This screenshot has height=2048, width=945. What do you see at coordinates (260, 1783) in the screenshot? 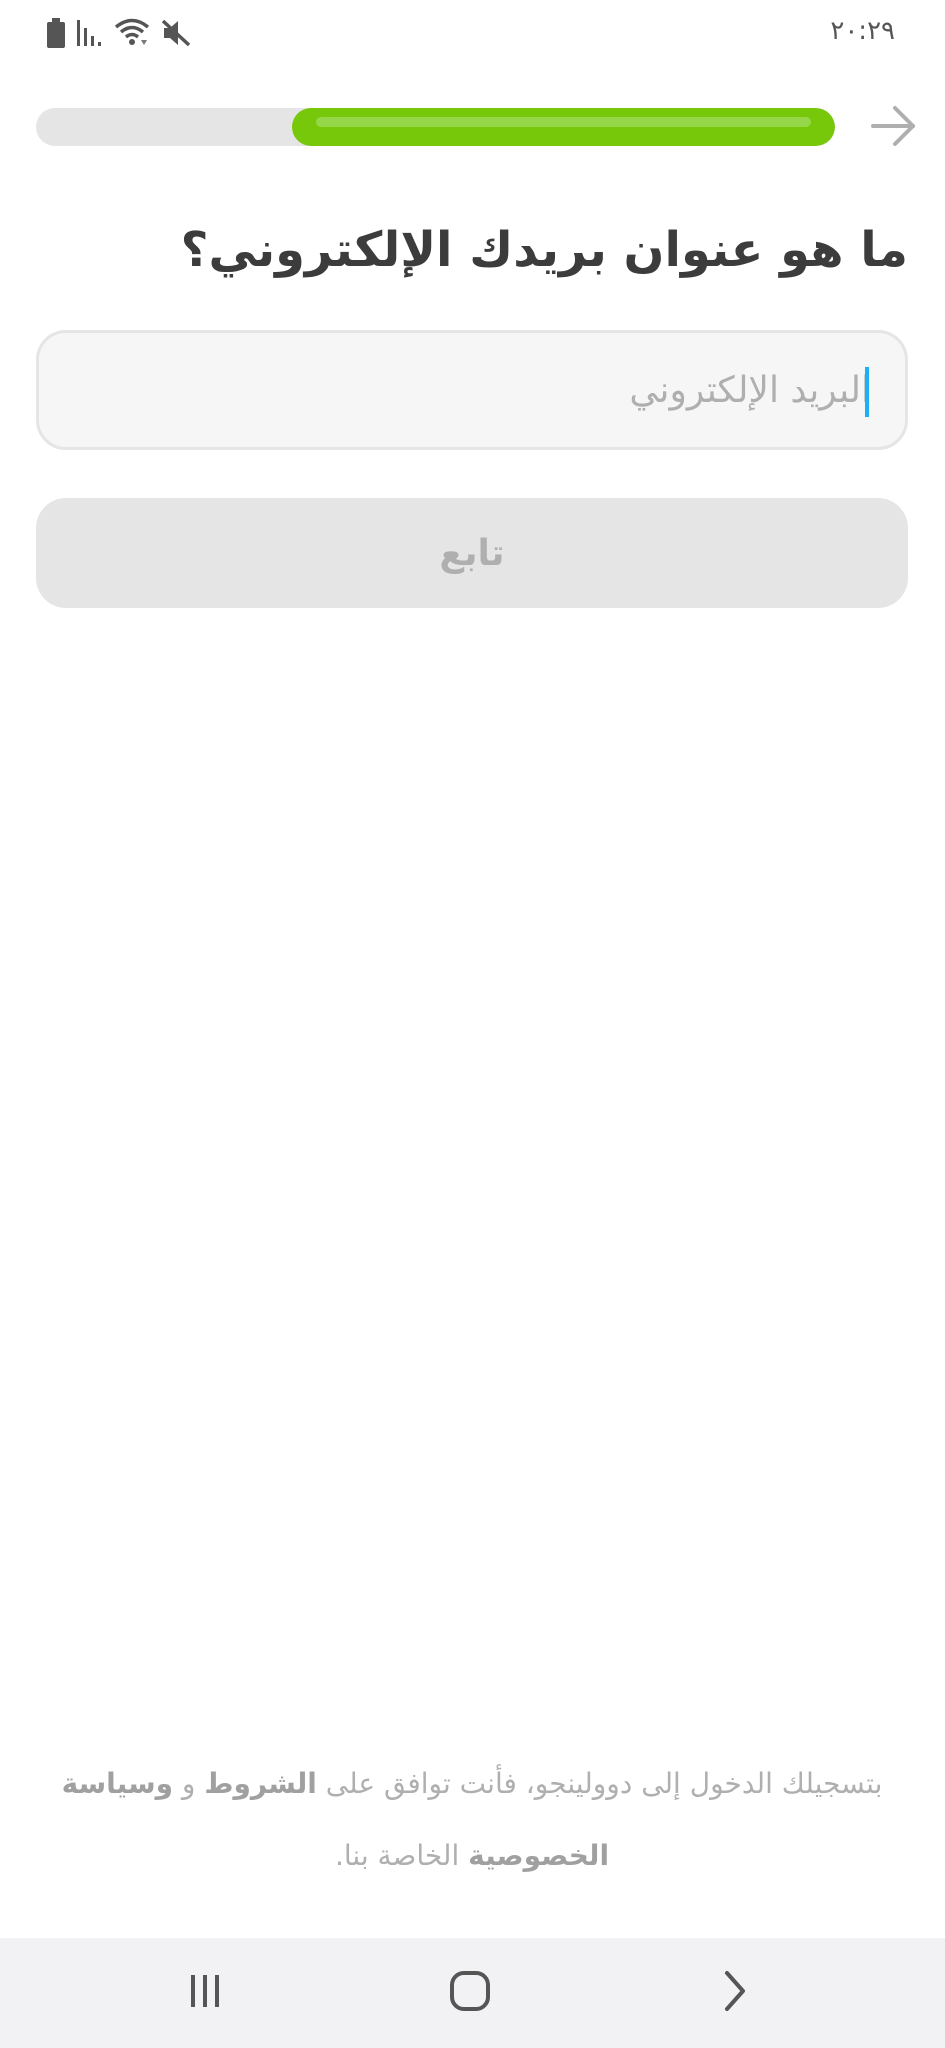
I see `terms-link: الشروط` at bounding box center [260, 1783].